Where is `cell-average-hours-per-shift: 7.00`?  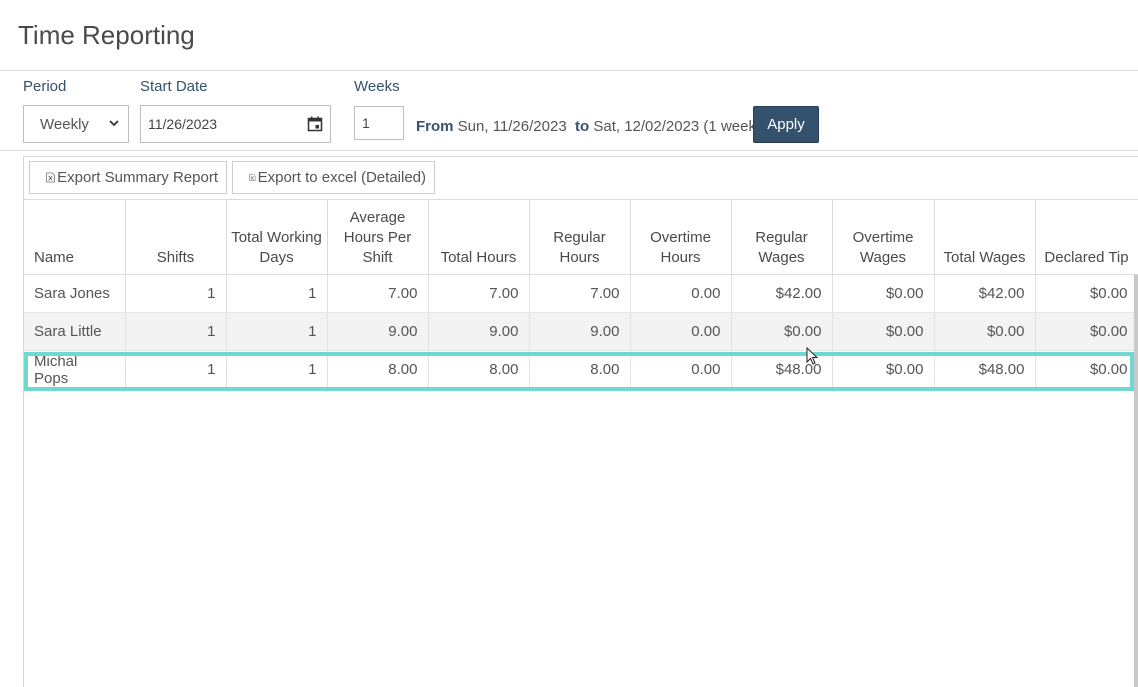 cell-average-hours-per-shift: 7.00 is located at coordinates (378, 293).